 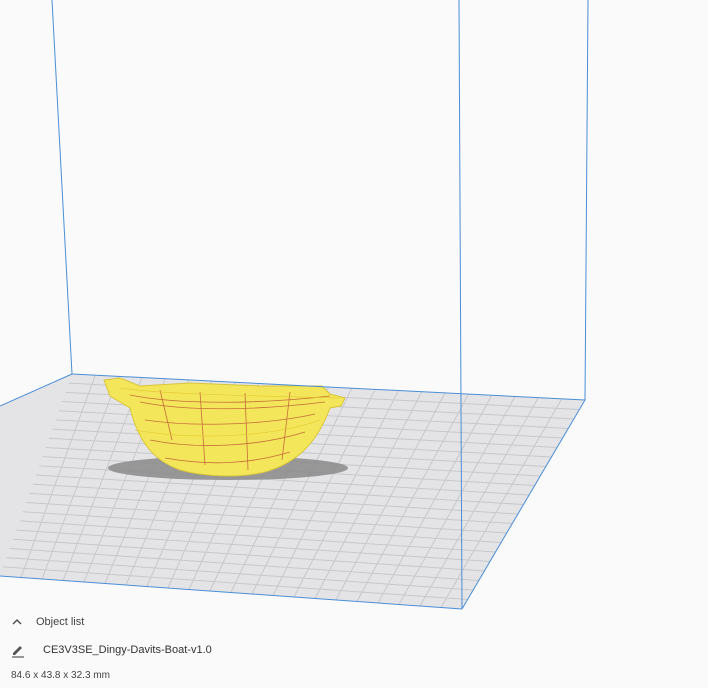 I want to click on object-list-label: Object list, so click(x=60, y=622).